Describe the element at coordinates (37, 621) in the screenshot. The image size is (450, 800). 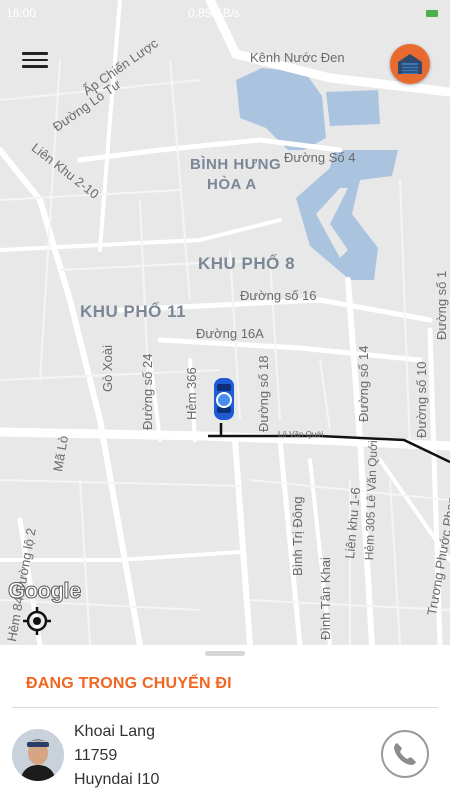
I see `my-location-icon` at that location.